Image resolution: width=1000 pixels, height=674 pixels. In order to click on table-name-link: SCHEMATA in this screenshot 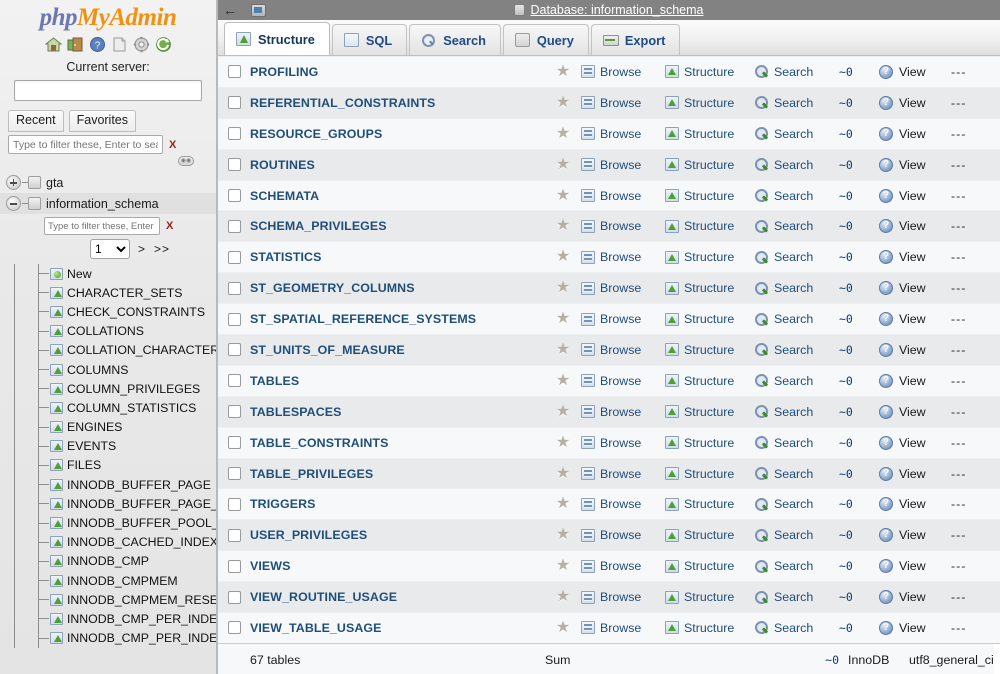, I will do `click(397, 196)`.